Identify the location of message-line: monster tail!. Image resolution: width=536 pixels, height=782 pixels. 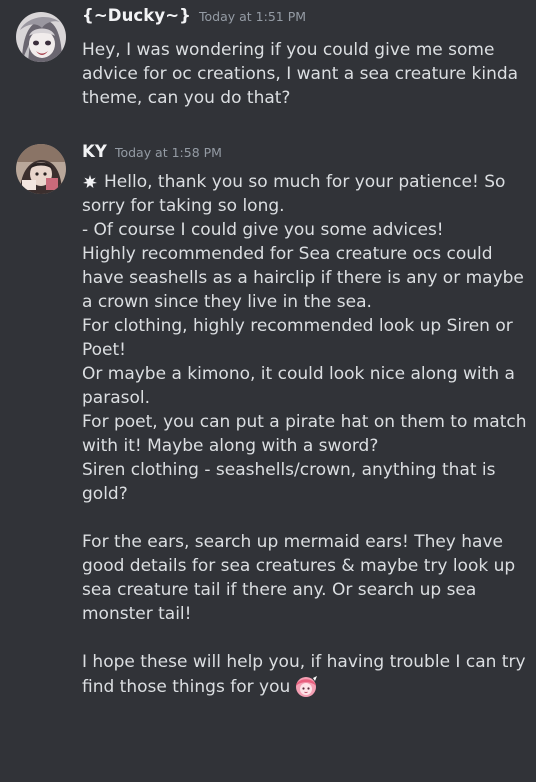
(137, 614).